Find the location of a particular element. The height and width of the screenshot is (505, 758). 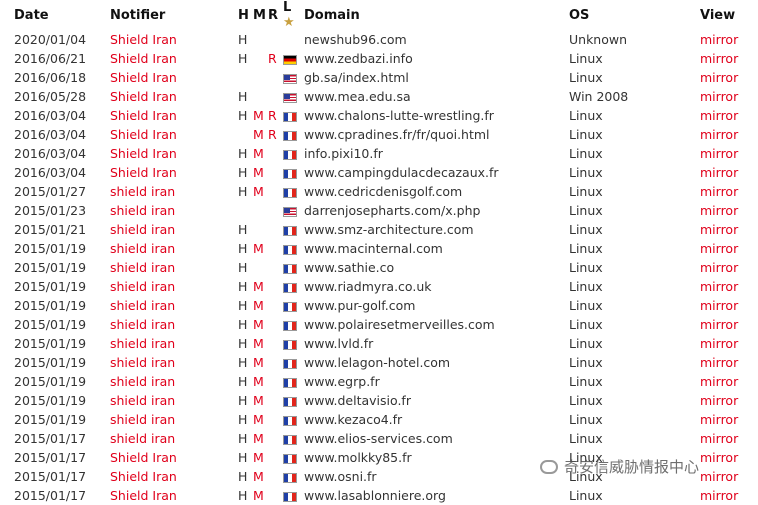

col-m: M is located at coordinates (260, 15).